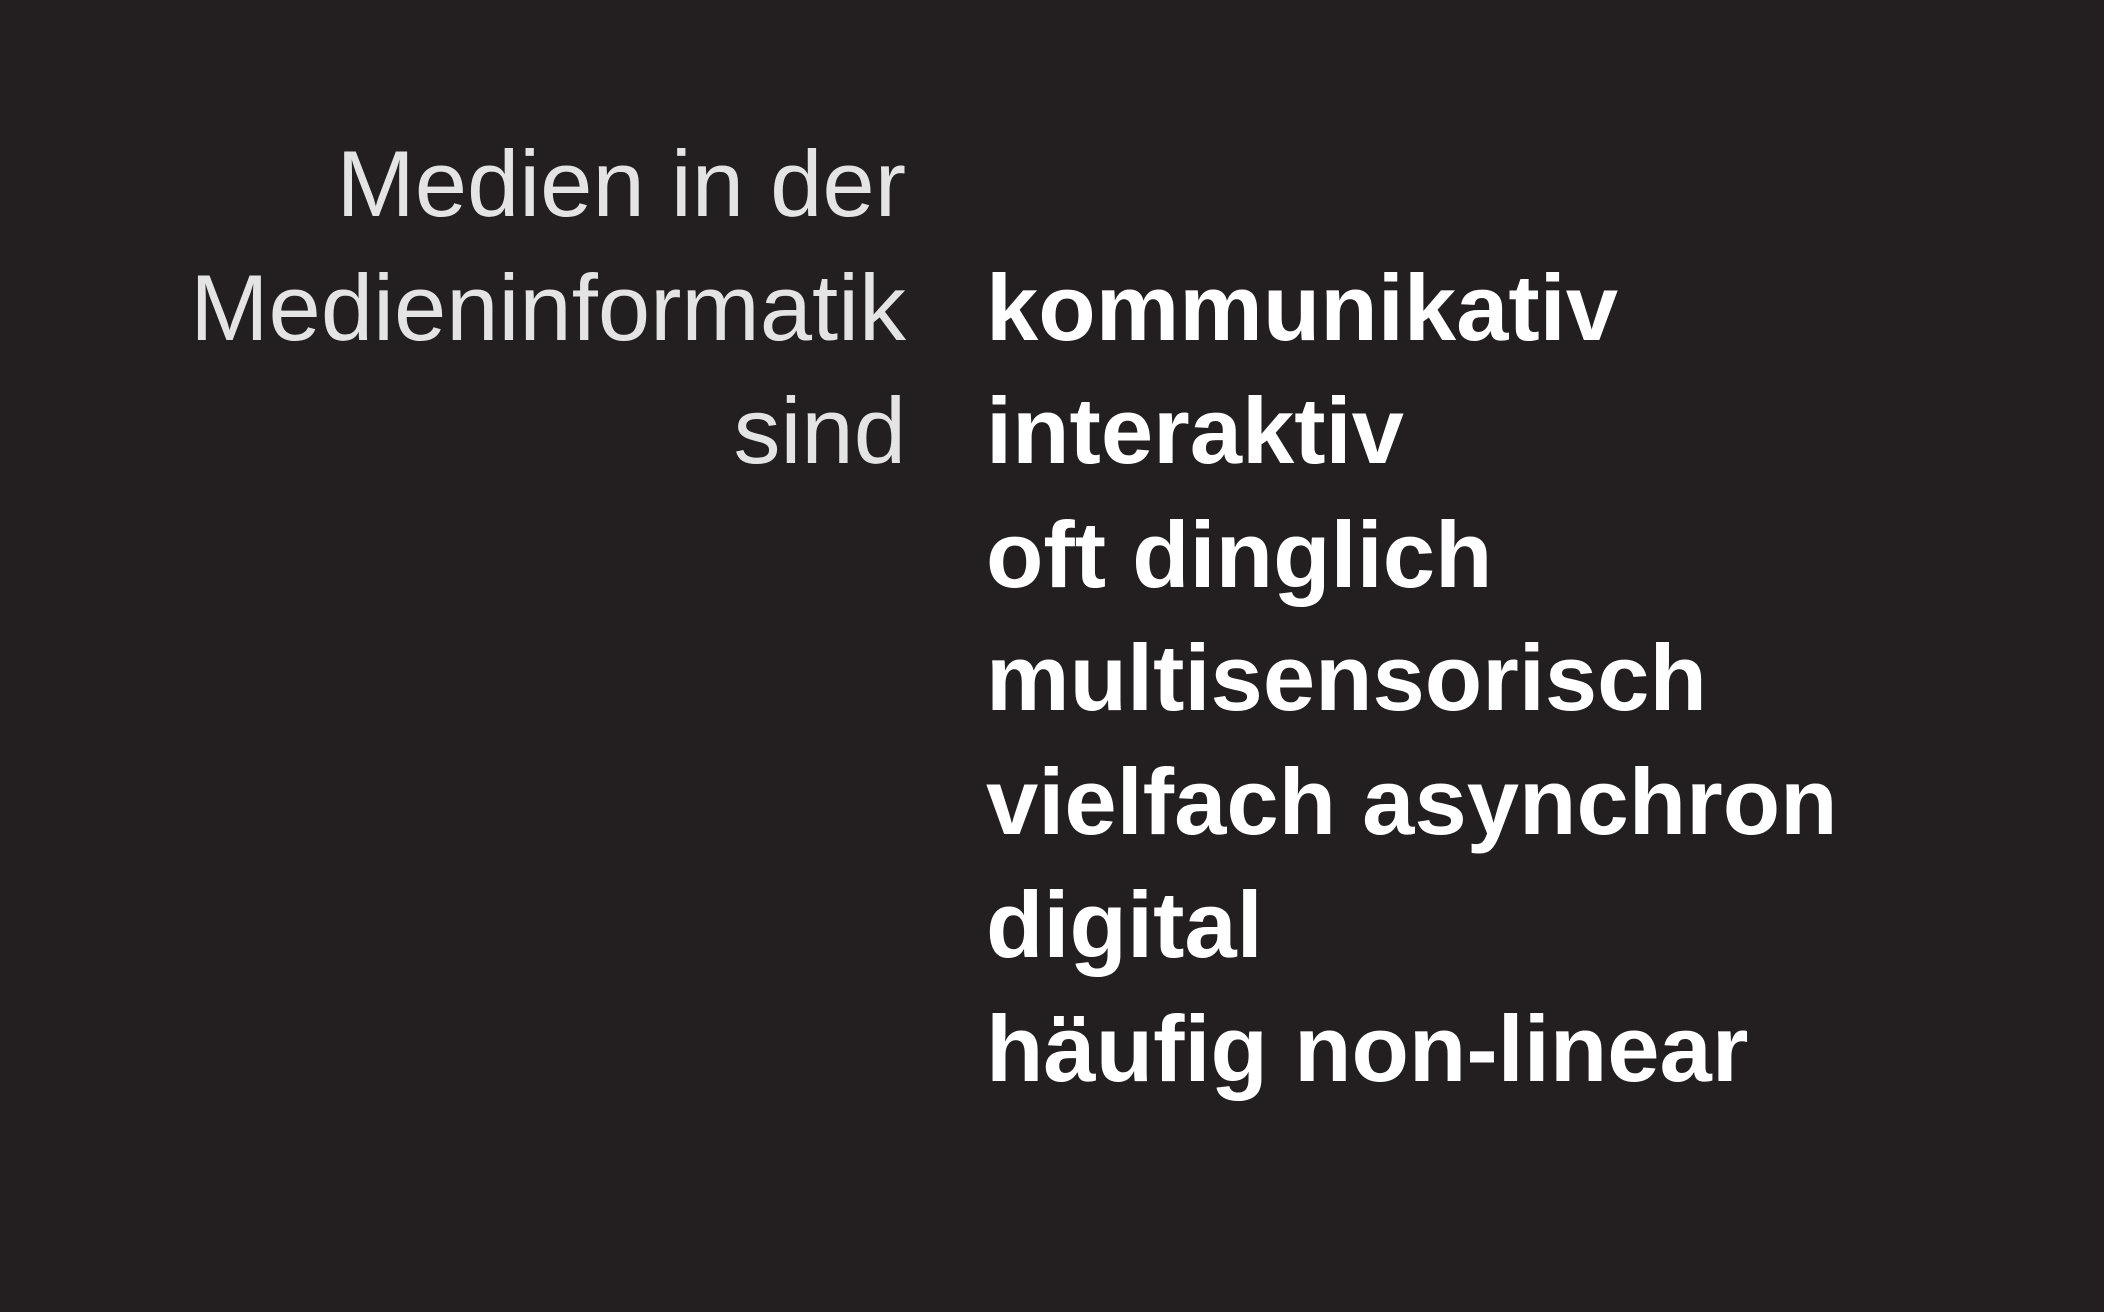 The image size is (2104, 1312). What do you see at coordinates (621, 183) in the screenshot?
I see `intro-line: Medien in der` at bounding box center [621, 183].